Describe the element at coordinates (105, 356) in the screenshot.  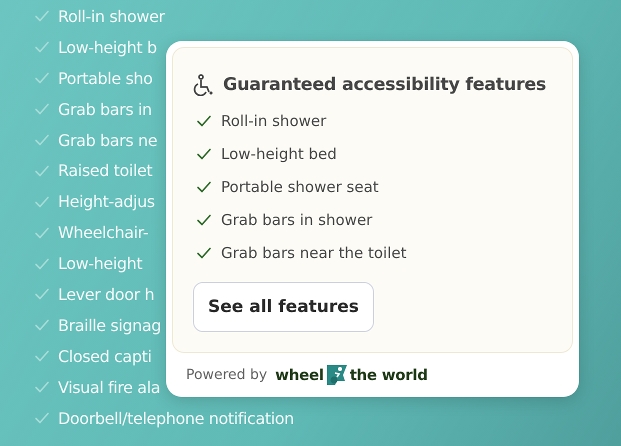
I see `feature-label: Closed capti` at that location.